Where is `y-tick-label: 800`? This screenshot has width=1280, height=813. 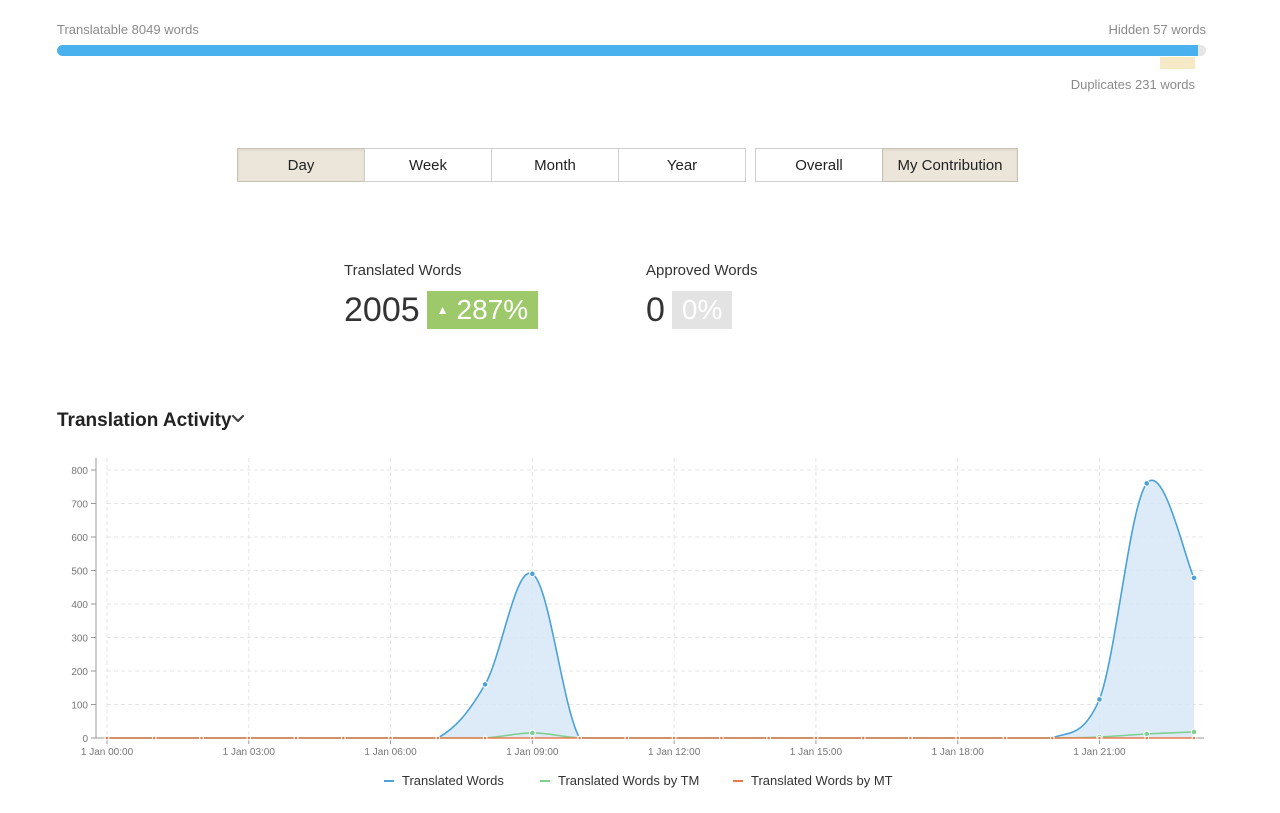 y-tick-label: 800 is located at coordinates (79, 471).